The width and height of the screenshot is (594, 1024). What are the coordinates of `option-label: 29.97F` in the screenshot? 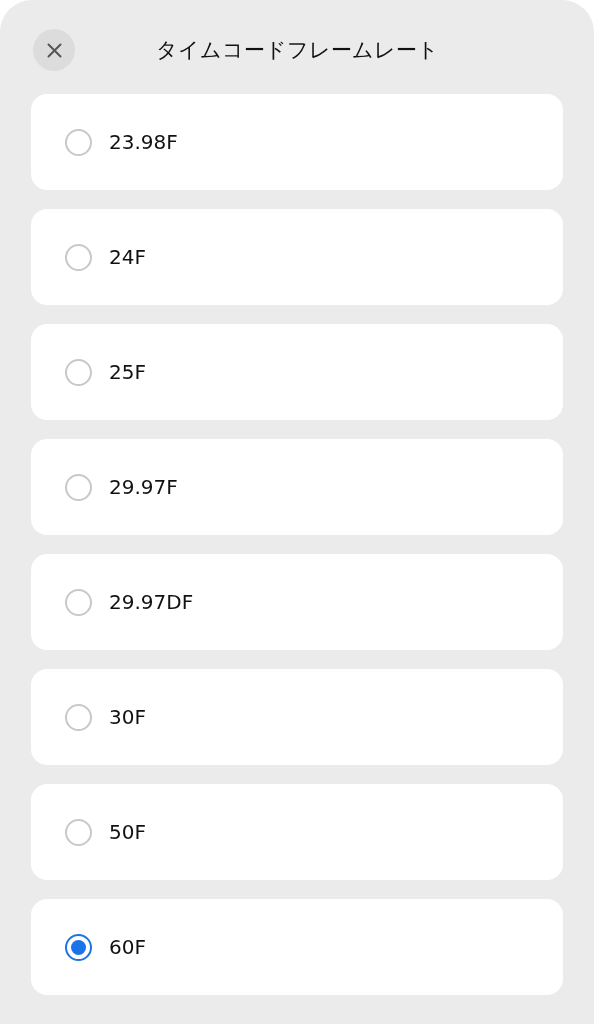 It's located at (143, 487).